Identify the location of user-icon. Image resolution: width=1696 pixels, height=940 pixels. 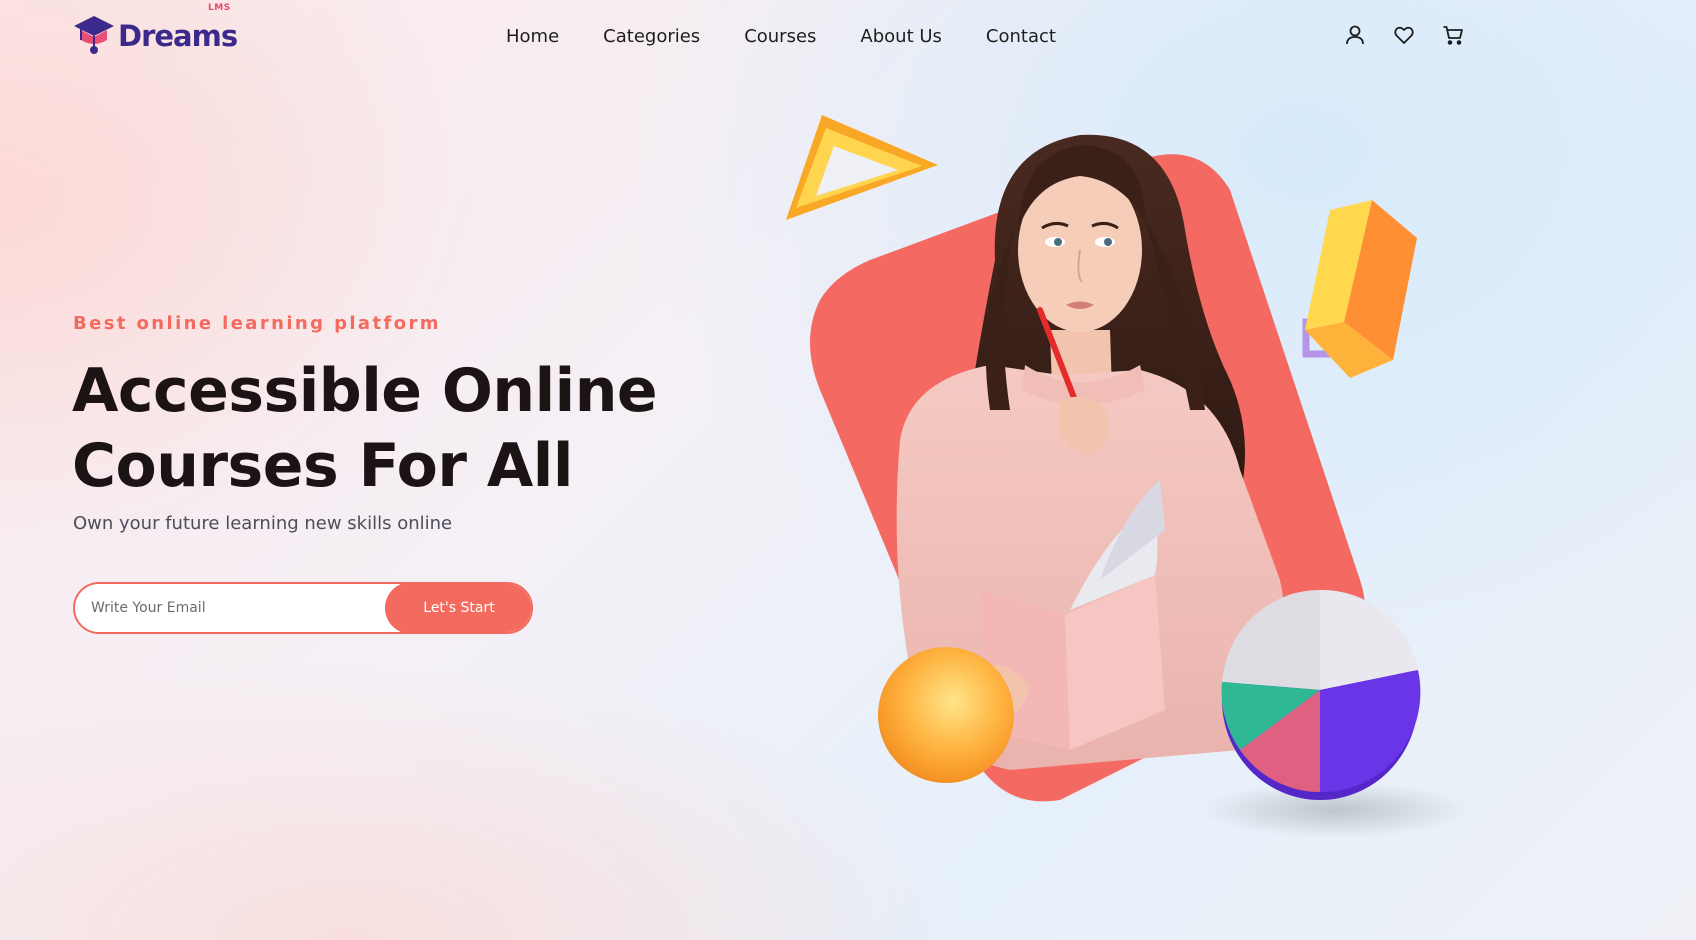
(1355, 35).